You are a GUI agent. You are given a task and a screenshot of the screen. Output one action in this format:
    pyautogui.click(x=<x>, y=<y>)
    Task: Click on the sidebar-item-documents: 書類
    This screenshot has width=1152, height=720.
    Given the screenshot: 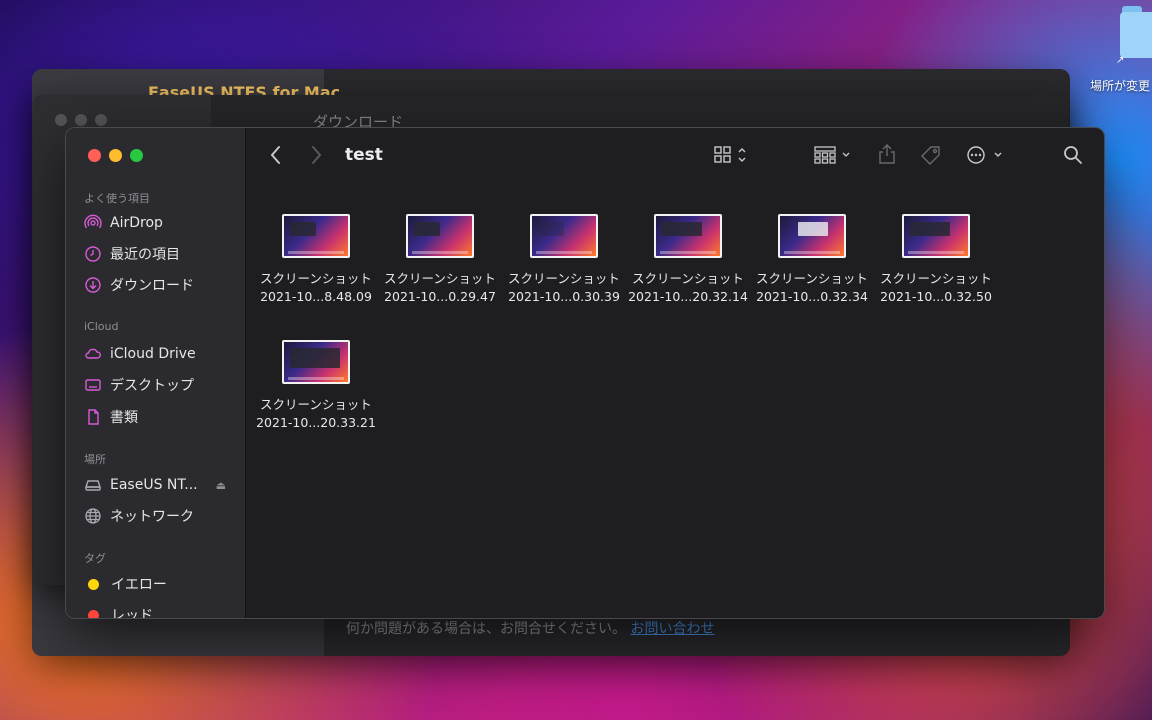 What is the action you would take?
    pyautogui.click(x=111, y=417)
    